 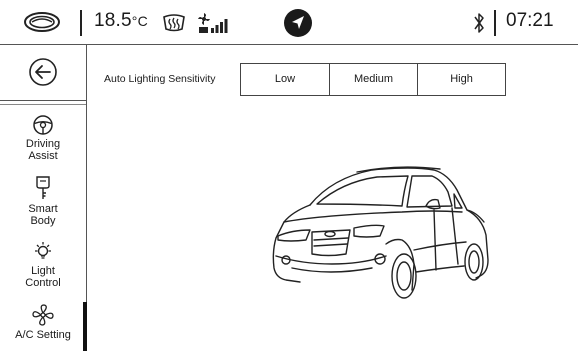 I want to click on sidebar-item-label: Light, so click(x=43, y=271).